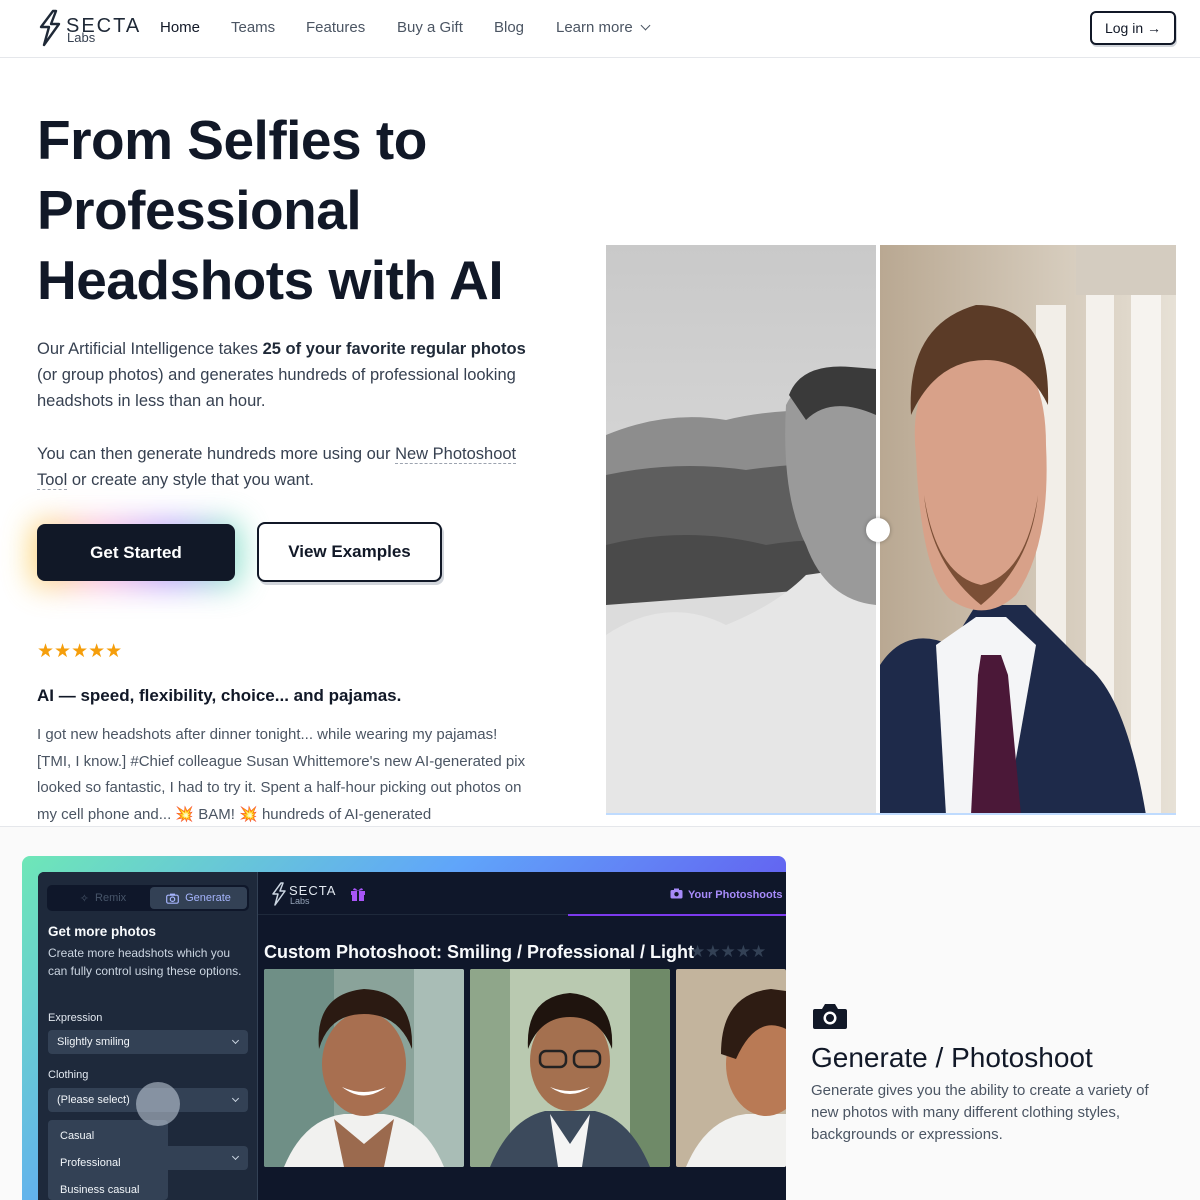  What do you see at coordinates (68, 1075) in the screenshot?
I see `clothing-label: Clothing` at bounding box center [68, 1075].